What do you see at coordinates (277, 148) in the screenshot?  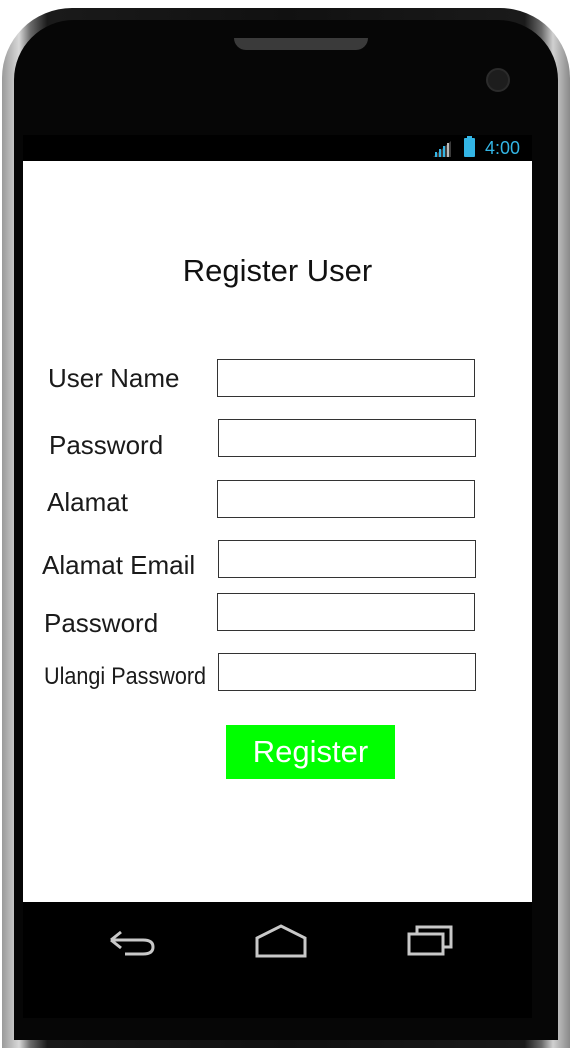 I see `status-bar: 4:00` at bounding box center [277, 148].